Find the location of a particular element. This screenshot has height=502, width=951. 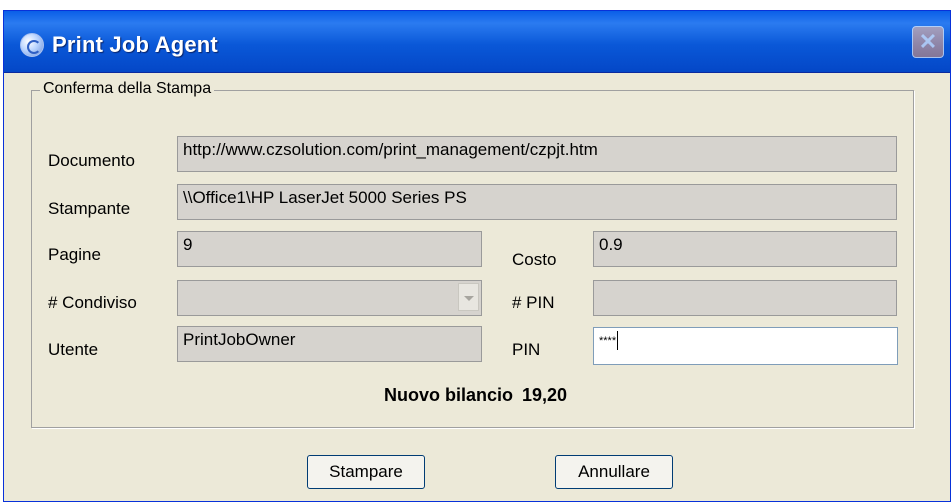

pin-label: PIN is located at coordinates (526, 349).